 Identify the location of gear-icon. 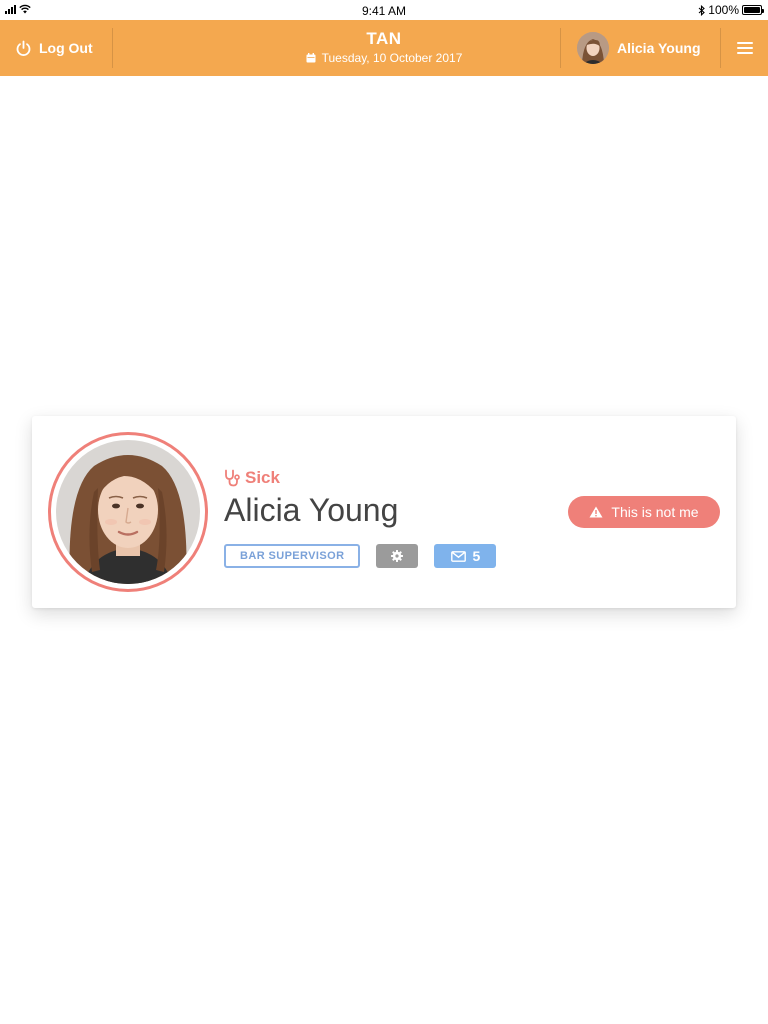
(397, 556).